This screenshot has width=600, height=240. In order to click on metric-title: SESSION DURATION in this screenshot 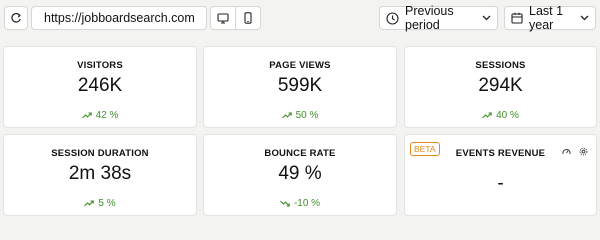, I will do `click(100, 153)`.